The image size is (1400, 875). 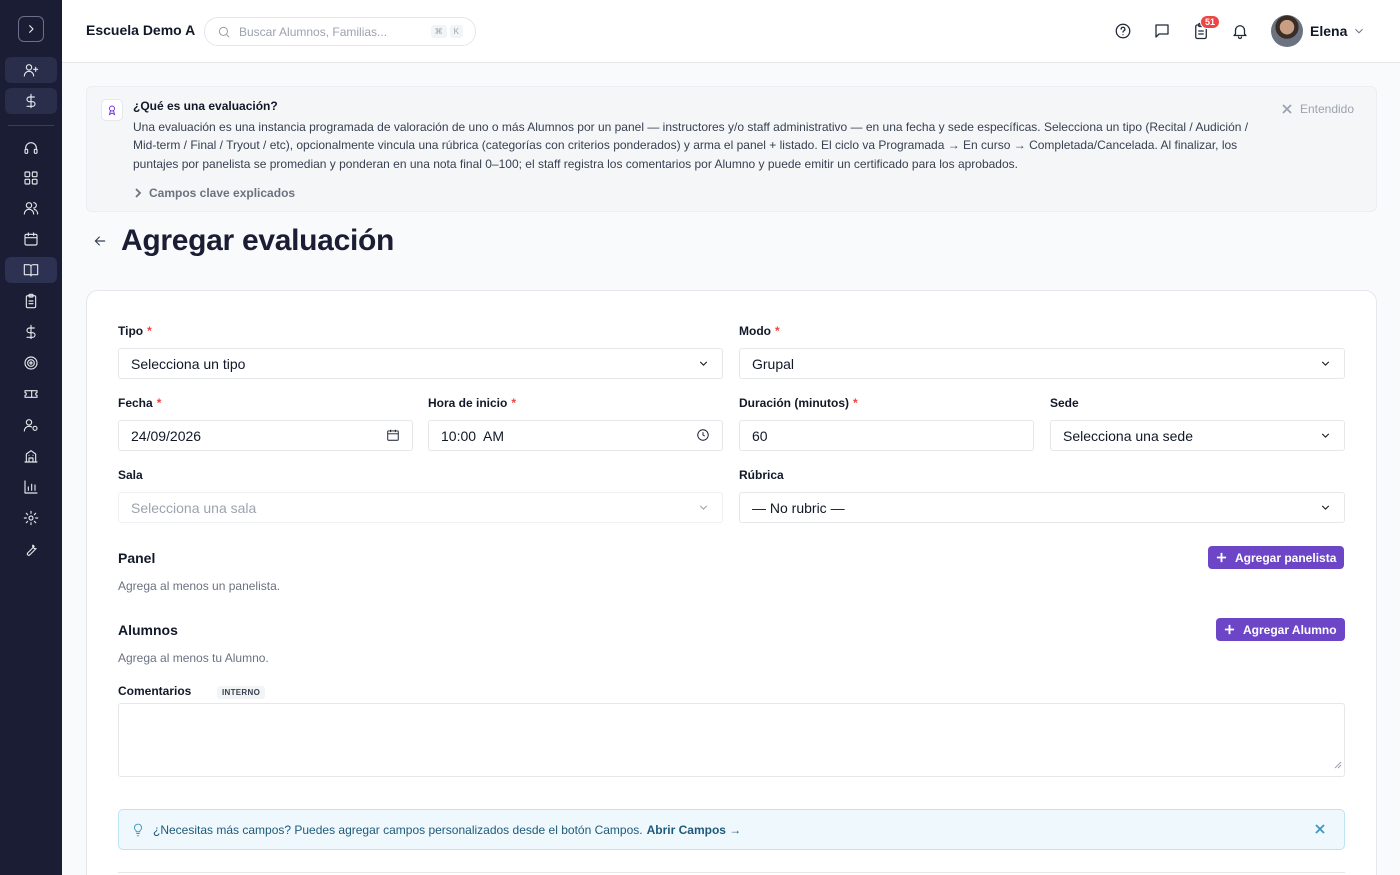 I want to click on target-icon, so click(x=31, y=363).